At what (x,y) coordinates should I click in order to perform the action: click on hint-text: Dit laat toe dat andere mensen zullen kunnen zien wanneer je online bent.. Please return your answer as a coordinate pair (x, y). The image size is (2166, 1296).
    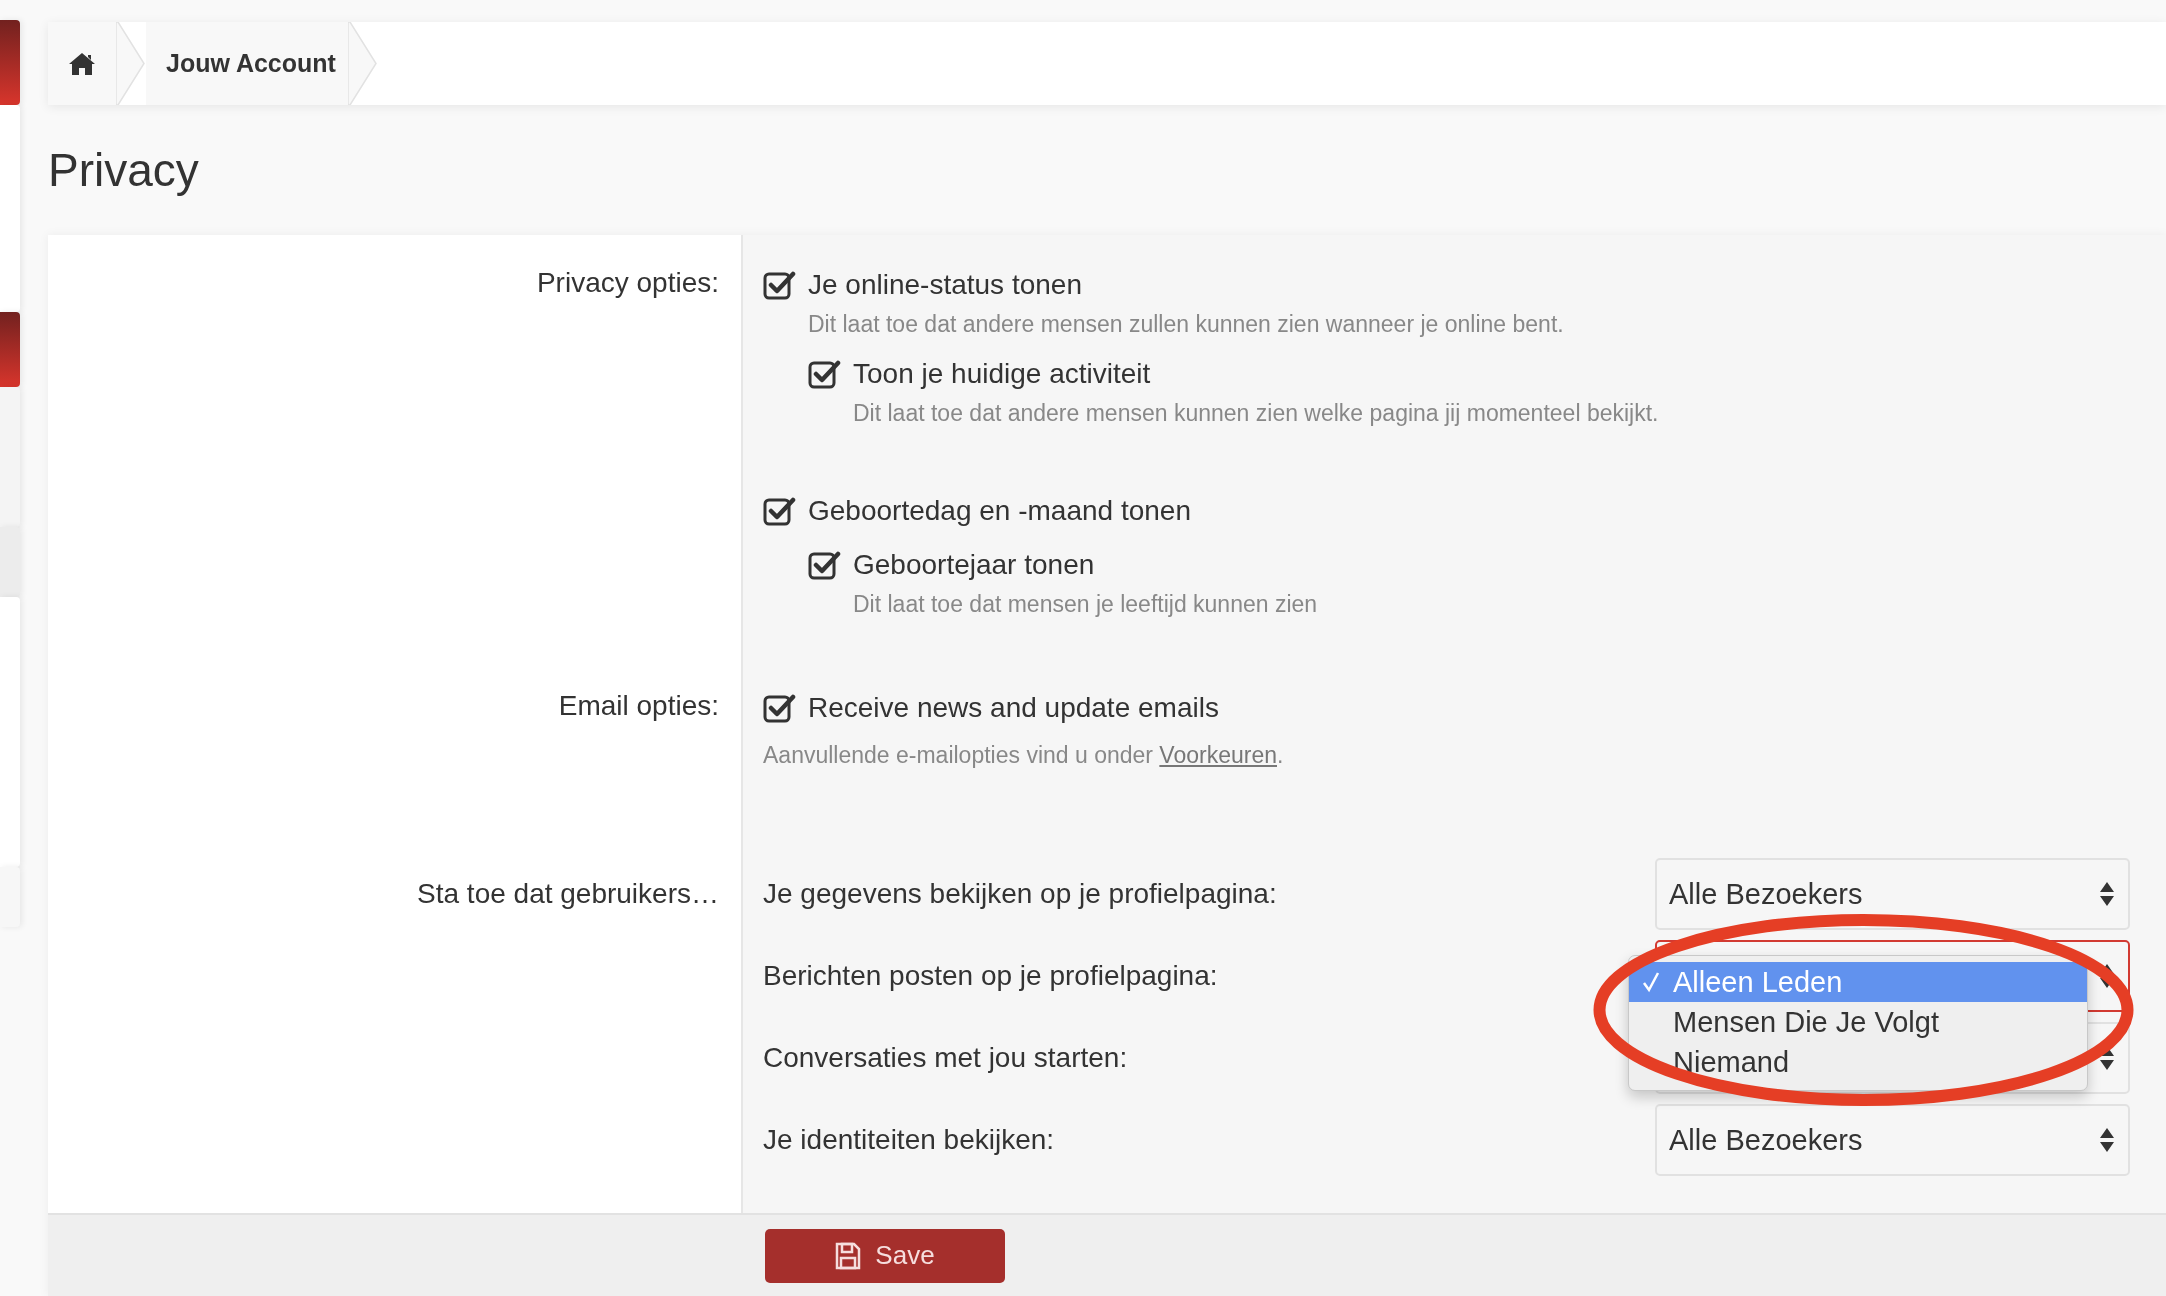
    Looking at the image, I should click on (1186, 324).